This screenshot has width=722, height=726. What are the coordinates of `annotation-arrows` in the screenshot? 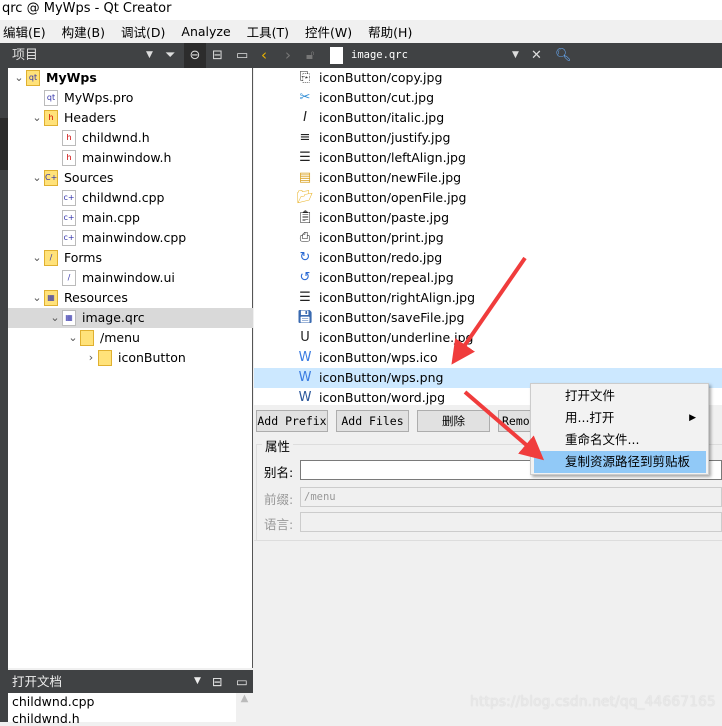 It's located at (498, 358).